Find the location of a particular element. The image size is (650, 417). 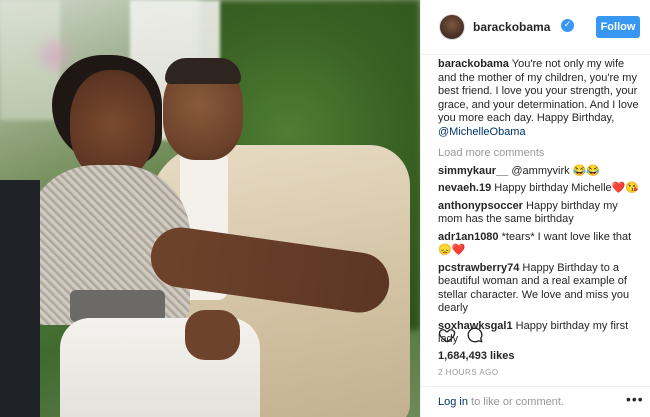

post-timestamp: 2 HOURS AGO is located at coordinates (468, 372).